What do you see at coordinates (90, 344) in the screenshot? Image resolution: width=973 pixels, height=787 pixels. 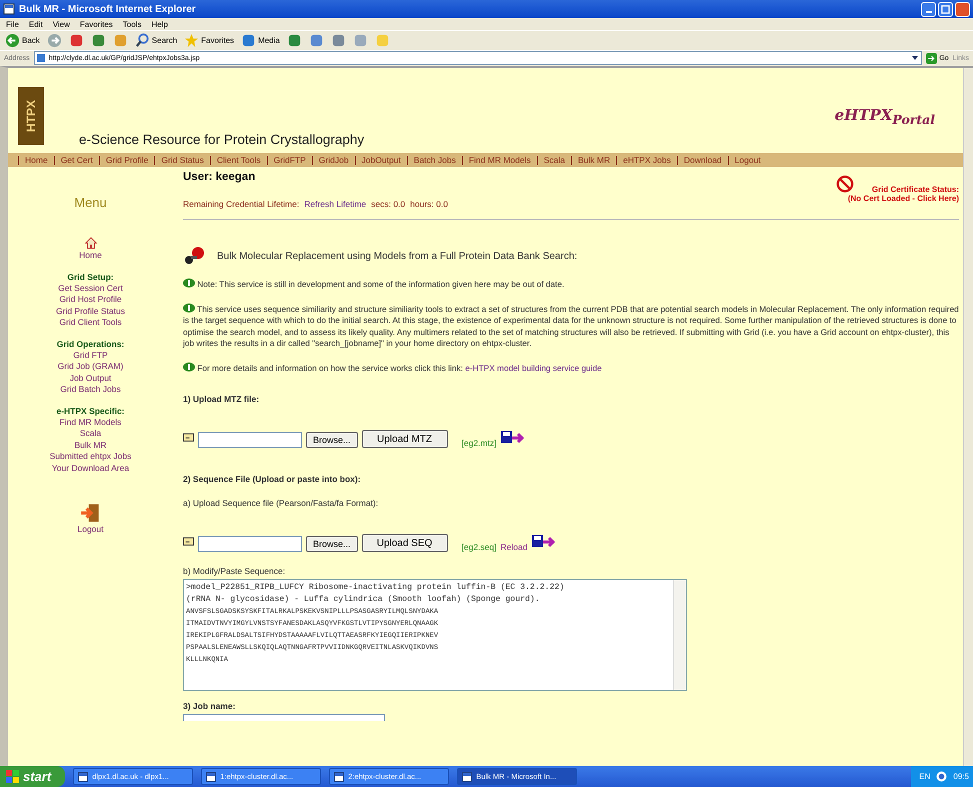 I see `sidebar-heading: Grid Operations:` at bounding box center [90, 344].